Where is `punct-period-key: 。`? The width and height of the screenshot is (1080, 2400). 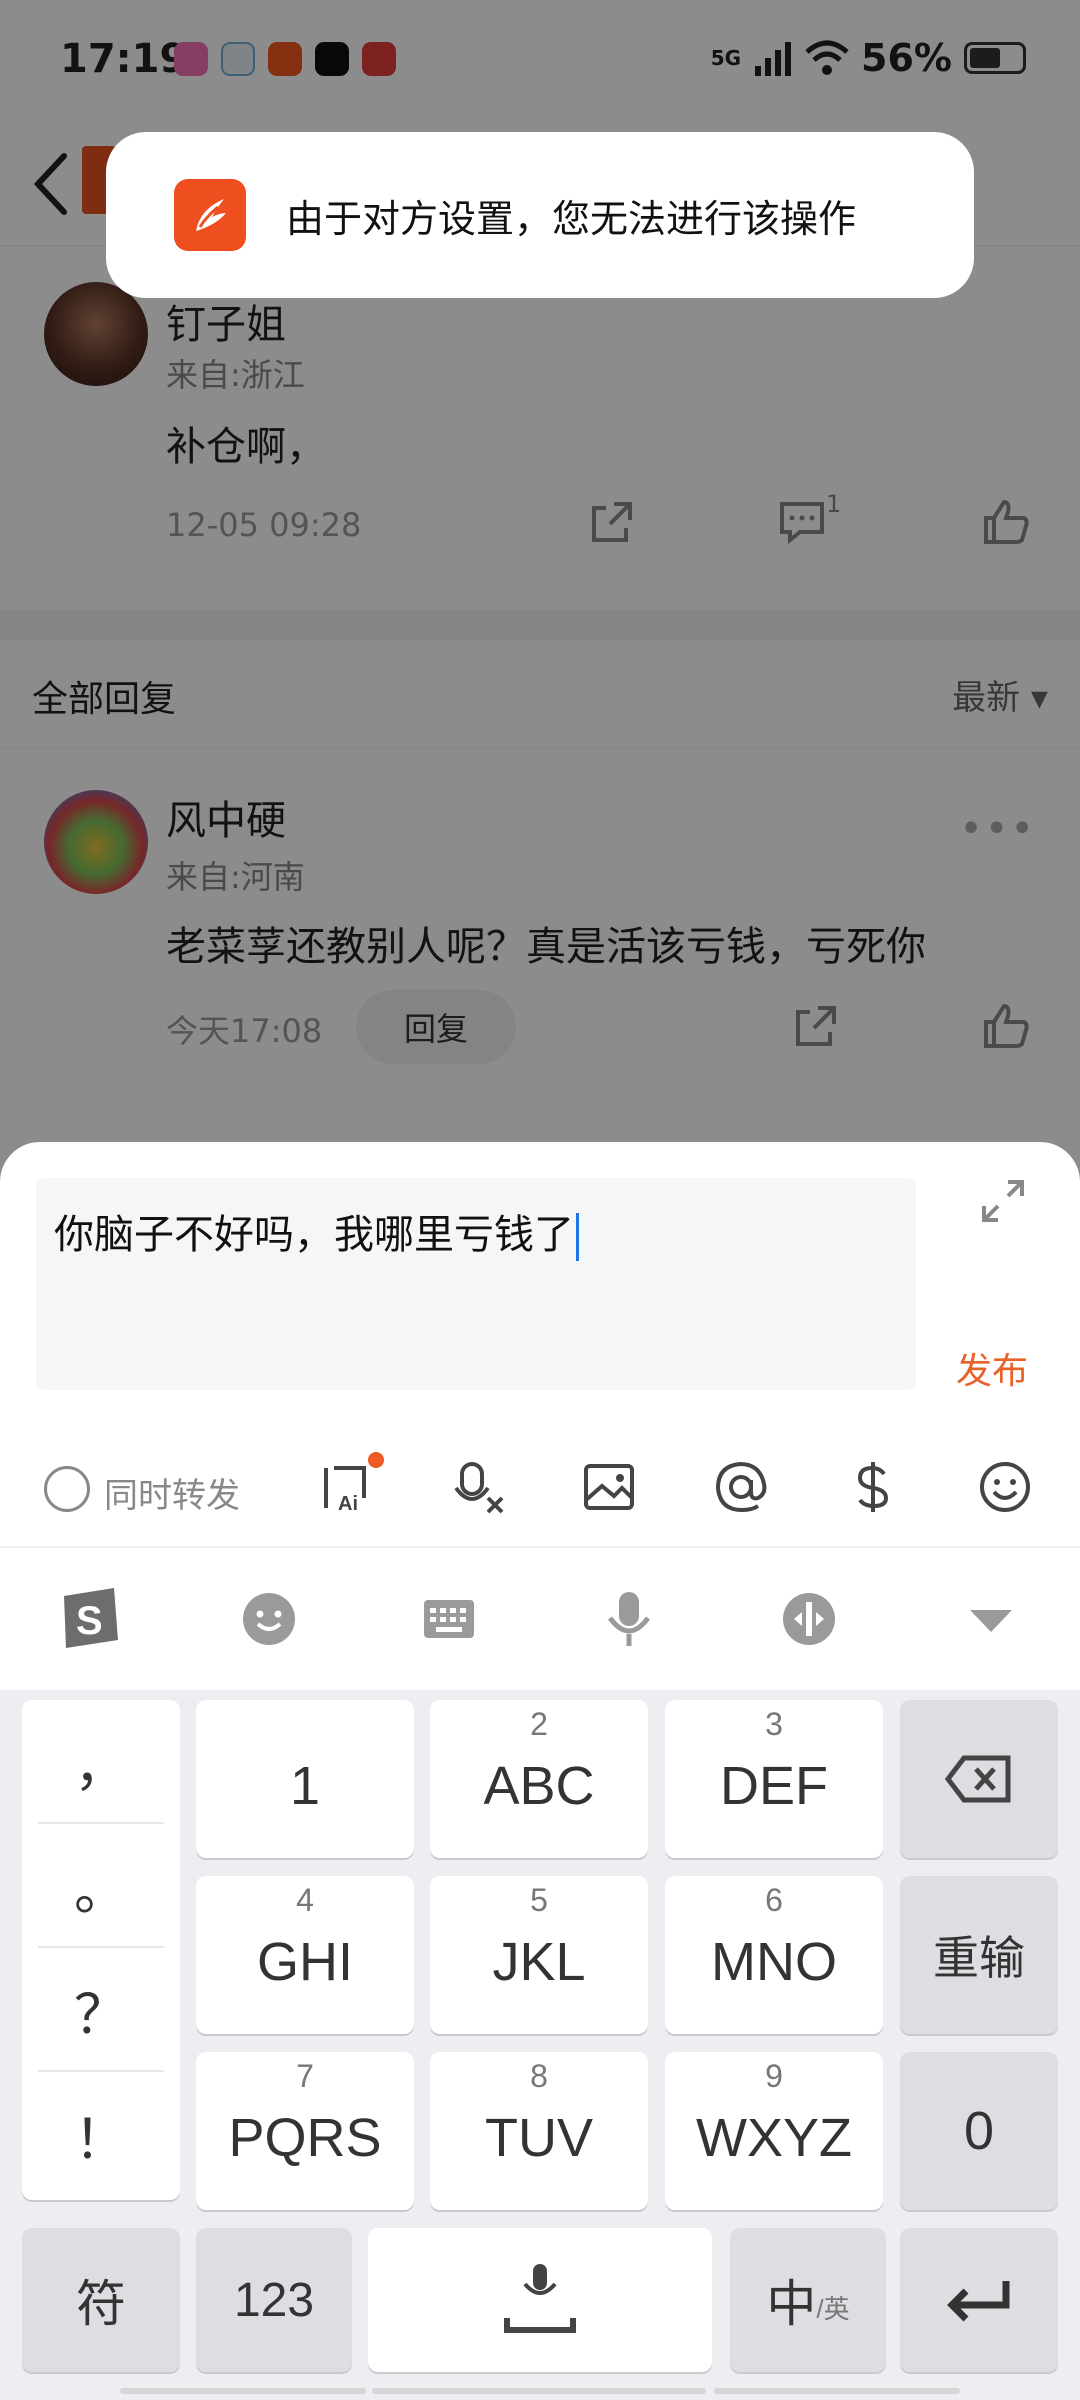 punct-period-key: 。 is located at coordinates (101, 1886).